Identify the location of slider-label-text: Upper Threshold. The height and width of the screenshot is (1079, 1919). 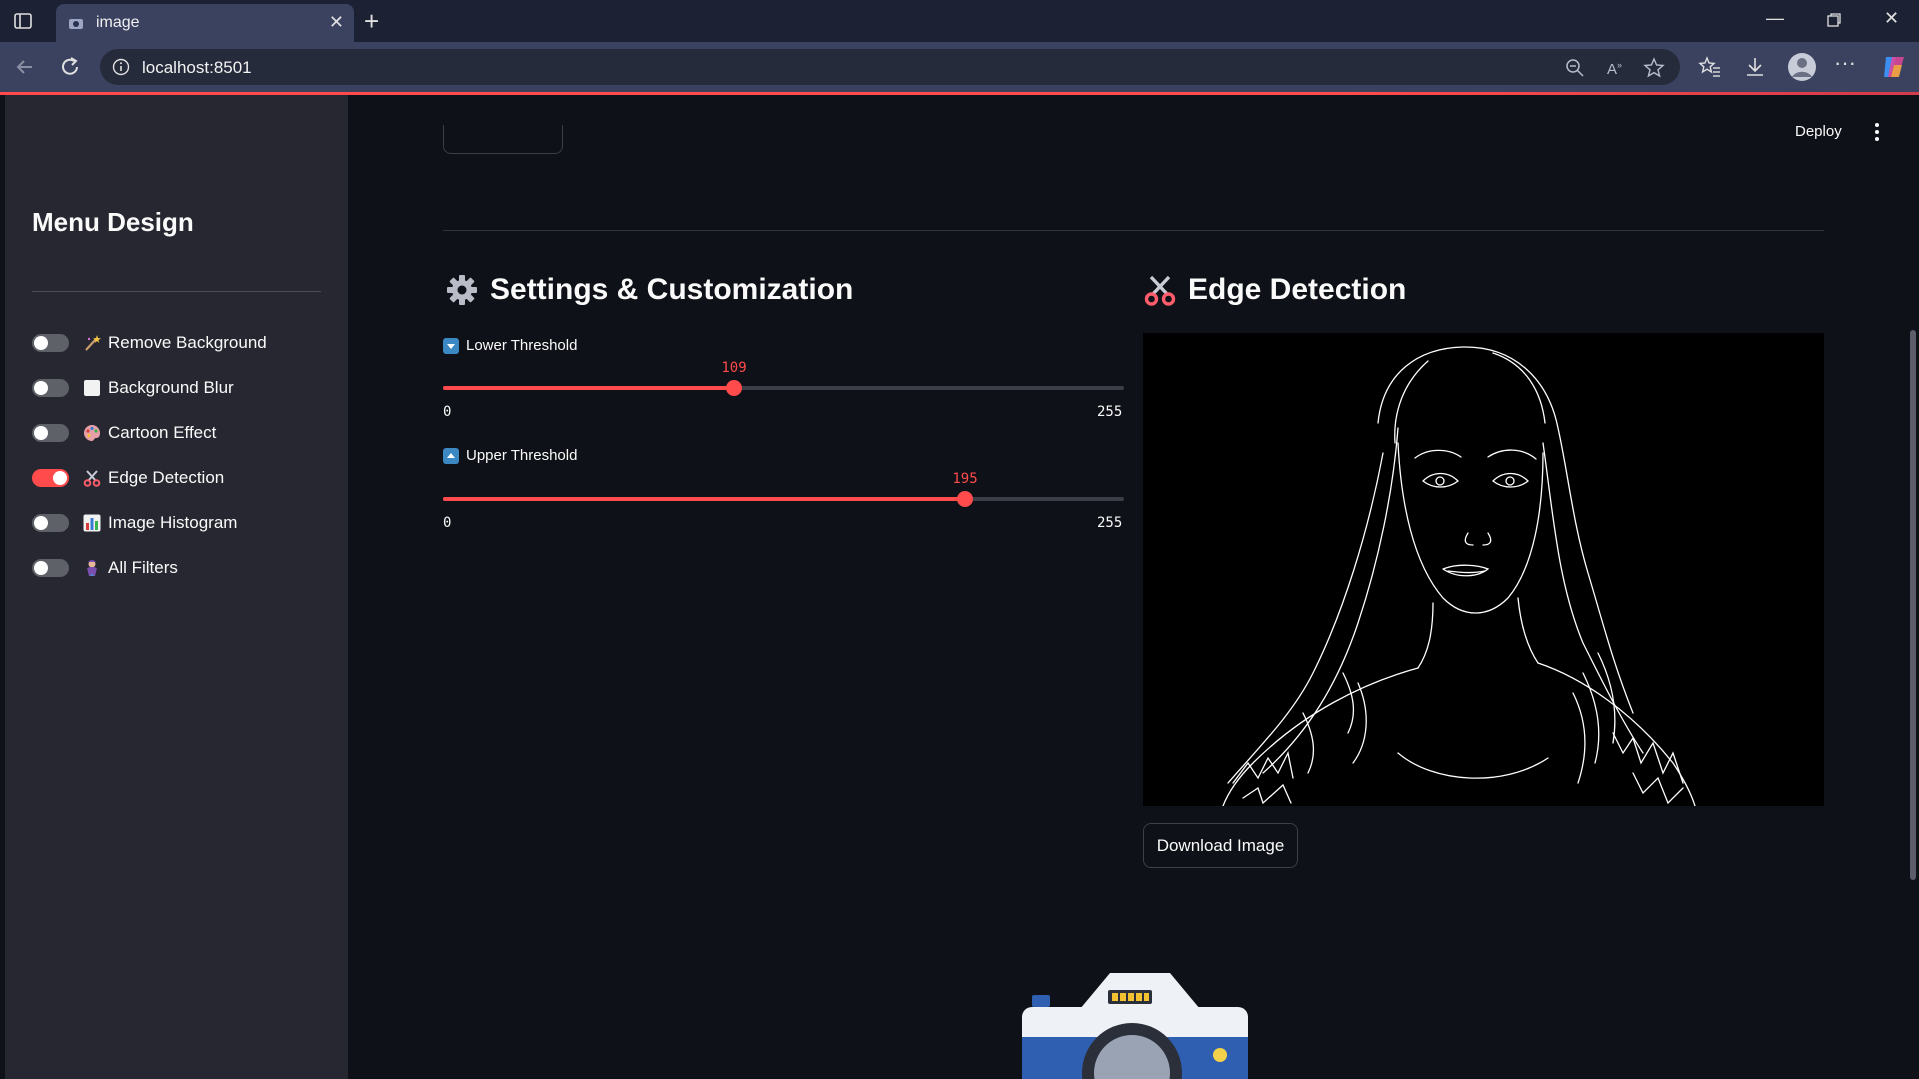
(522, 455).